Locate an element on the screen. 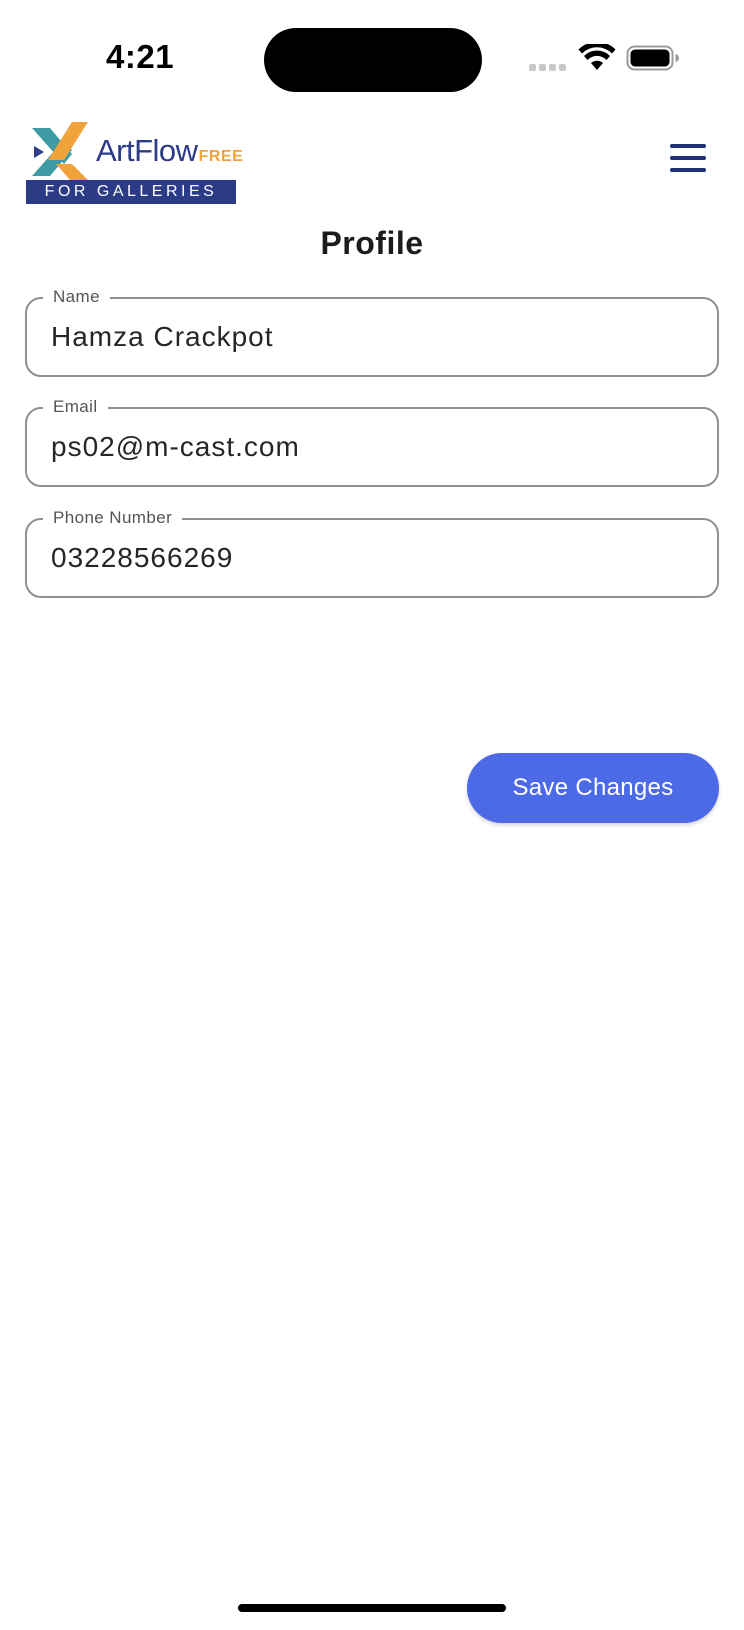 This screenshot has width=744, height=1630. cellular-signal-icon is located at coordinates (549, 68).